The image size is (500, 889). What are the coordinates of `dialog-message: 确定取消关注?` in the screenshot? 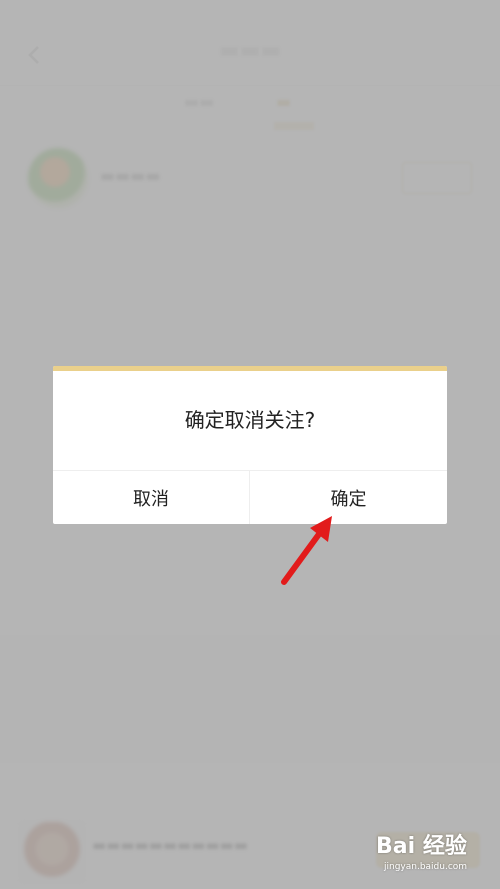 It's located at (250, 420).